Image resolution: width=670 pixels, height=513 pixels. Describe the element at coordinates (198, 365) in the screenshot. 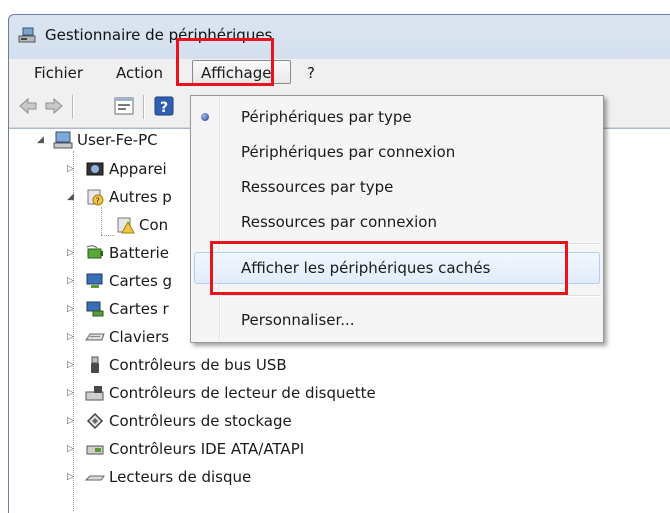

I see `tree-item-label: Contrôleurs de bus USB` at that location.